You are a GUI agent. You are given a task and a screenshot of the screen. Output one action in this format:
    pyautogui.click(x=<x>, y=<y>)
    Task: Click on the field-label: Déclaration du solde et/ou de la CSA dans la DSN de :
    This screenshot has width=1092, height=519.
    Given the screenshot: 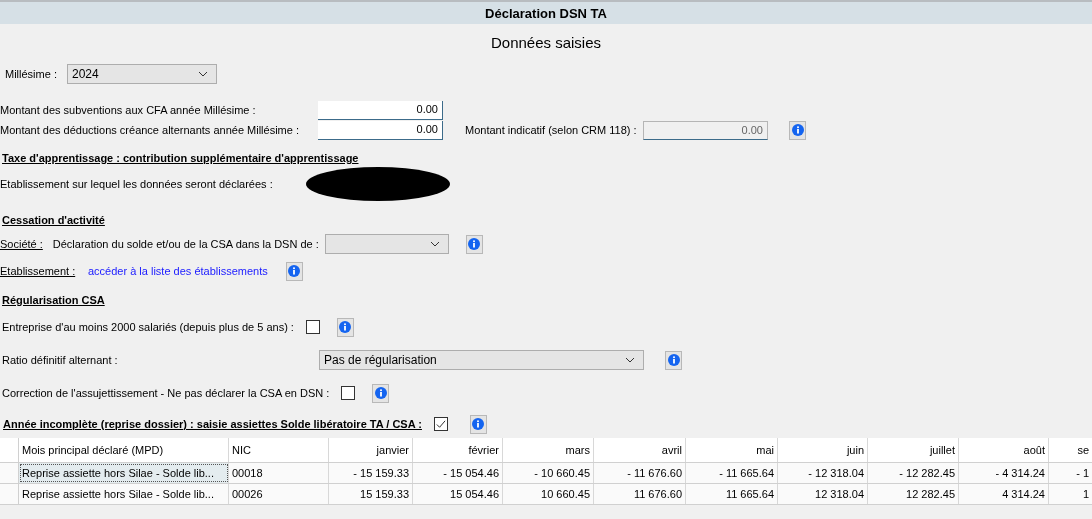 What is the action you would take?
    pyautogui.click(x=185, y=244)
    